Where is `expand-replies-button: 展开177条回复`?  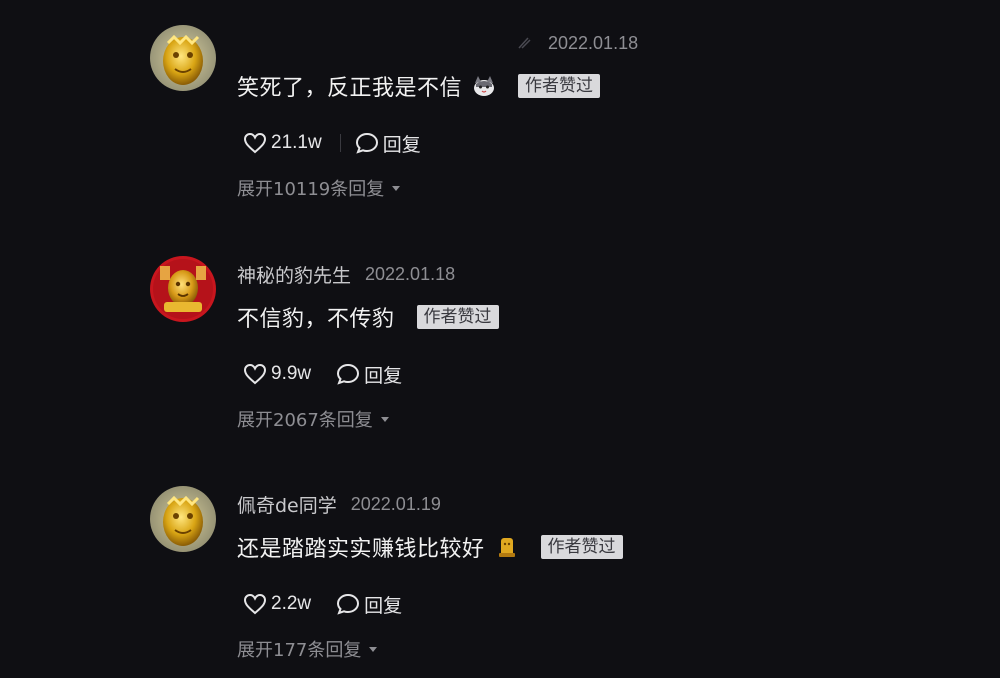 expand-replies-button: 展开177条回复 is located at coordinates (307, 649).